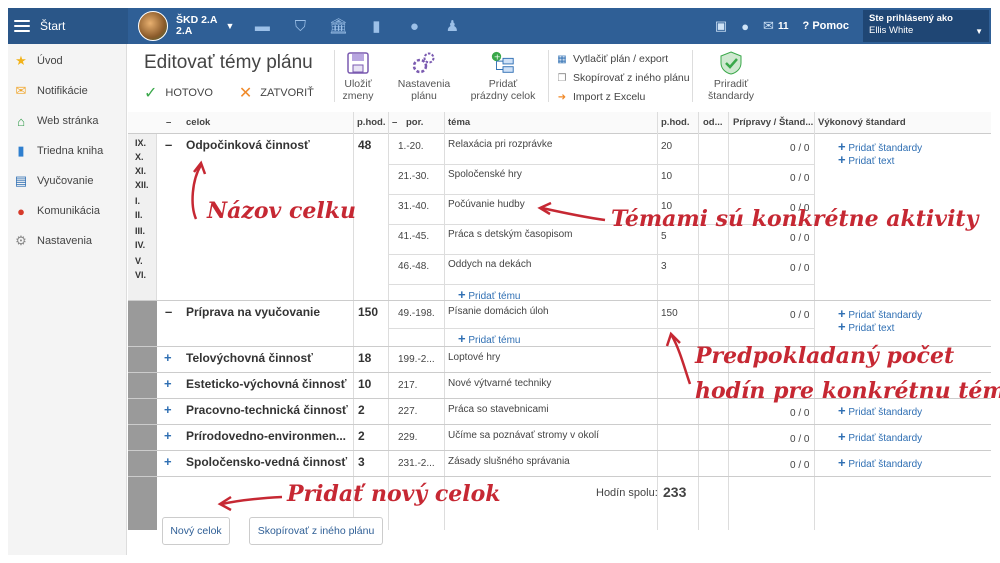 Image resolution: width=1000 pixels, height=563 pixels. Describe the element at coordinates (338, 26) in the screenshot. I see `institution-icon: 🏛︎` at that location.